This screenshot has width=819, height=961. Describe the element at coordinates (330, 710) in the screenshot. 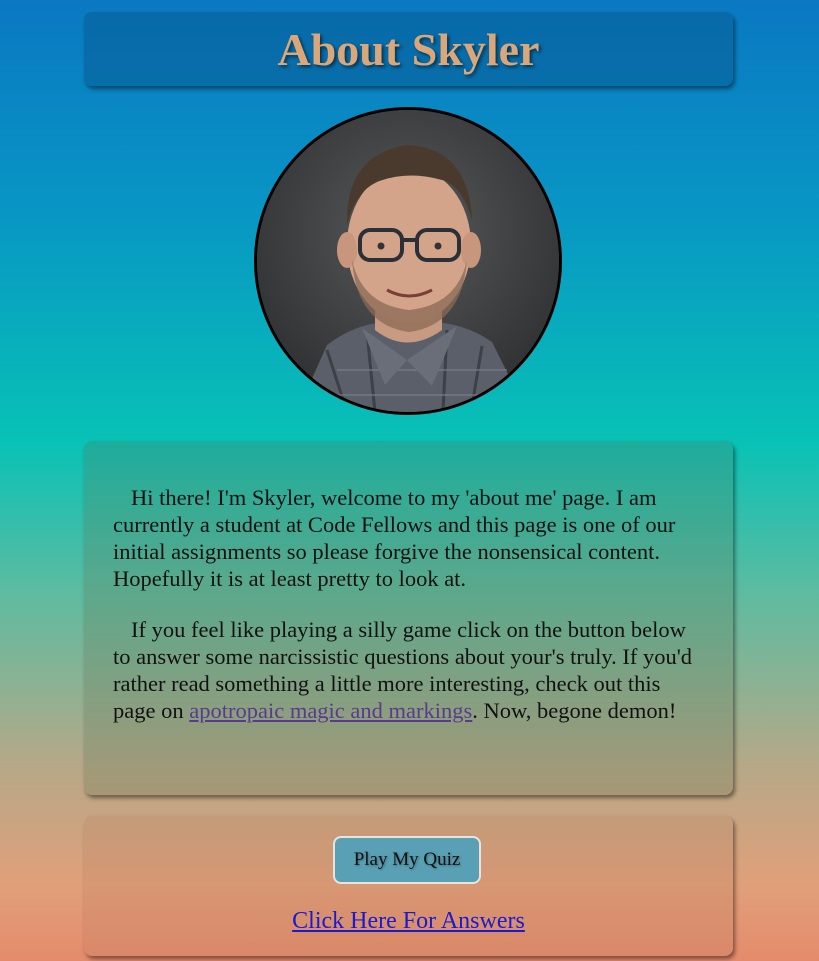

I see `apotropaic-magic-link: apotropaic magic and markings` at that location.